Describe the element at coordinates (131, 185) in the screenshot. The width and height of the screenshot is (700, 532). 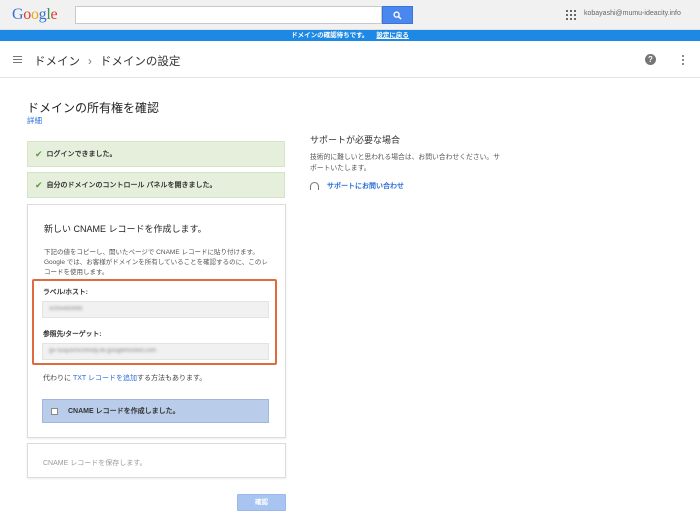
I see `step-label: 自分のドメインのコントロール パネルを開きました。` at that location.